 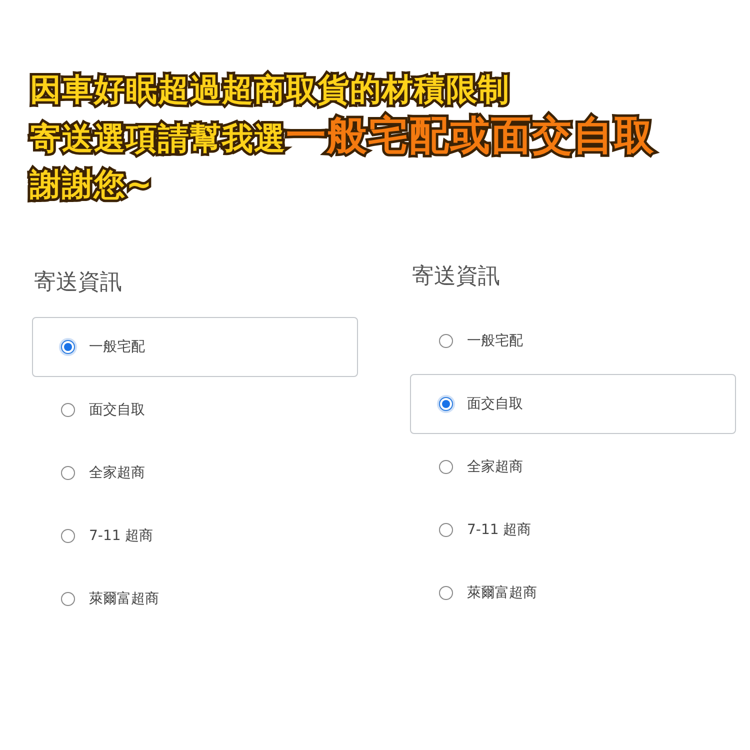 What do you see at coordinates (342, 137) in the screenshot?
I see `banner-text: 寄送選項請幫我選一般宅配或面交自取` at bounding box center [342, 137].